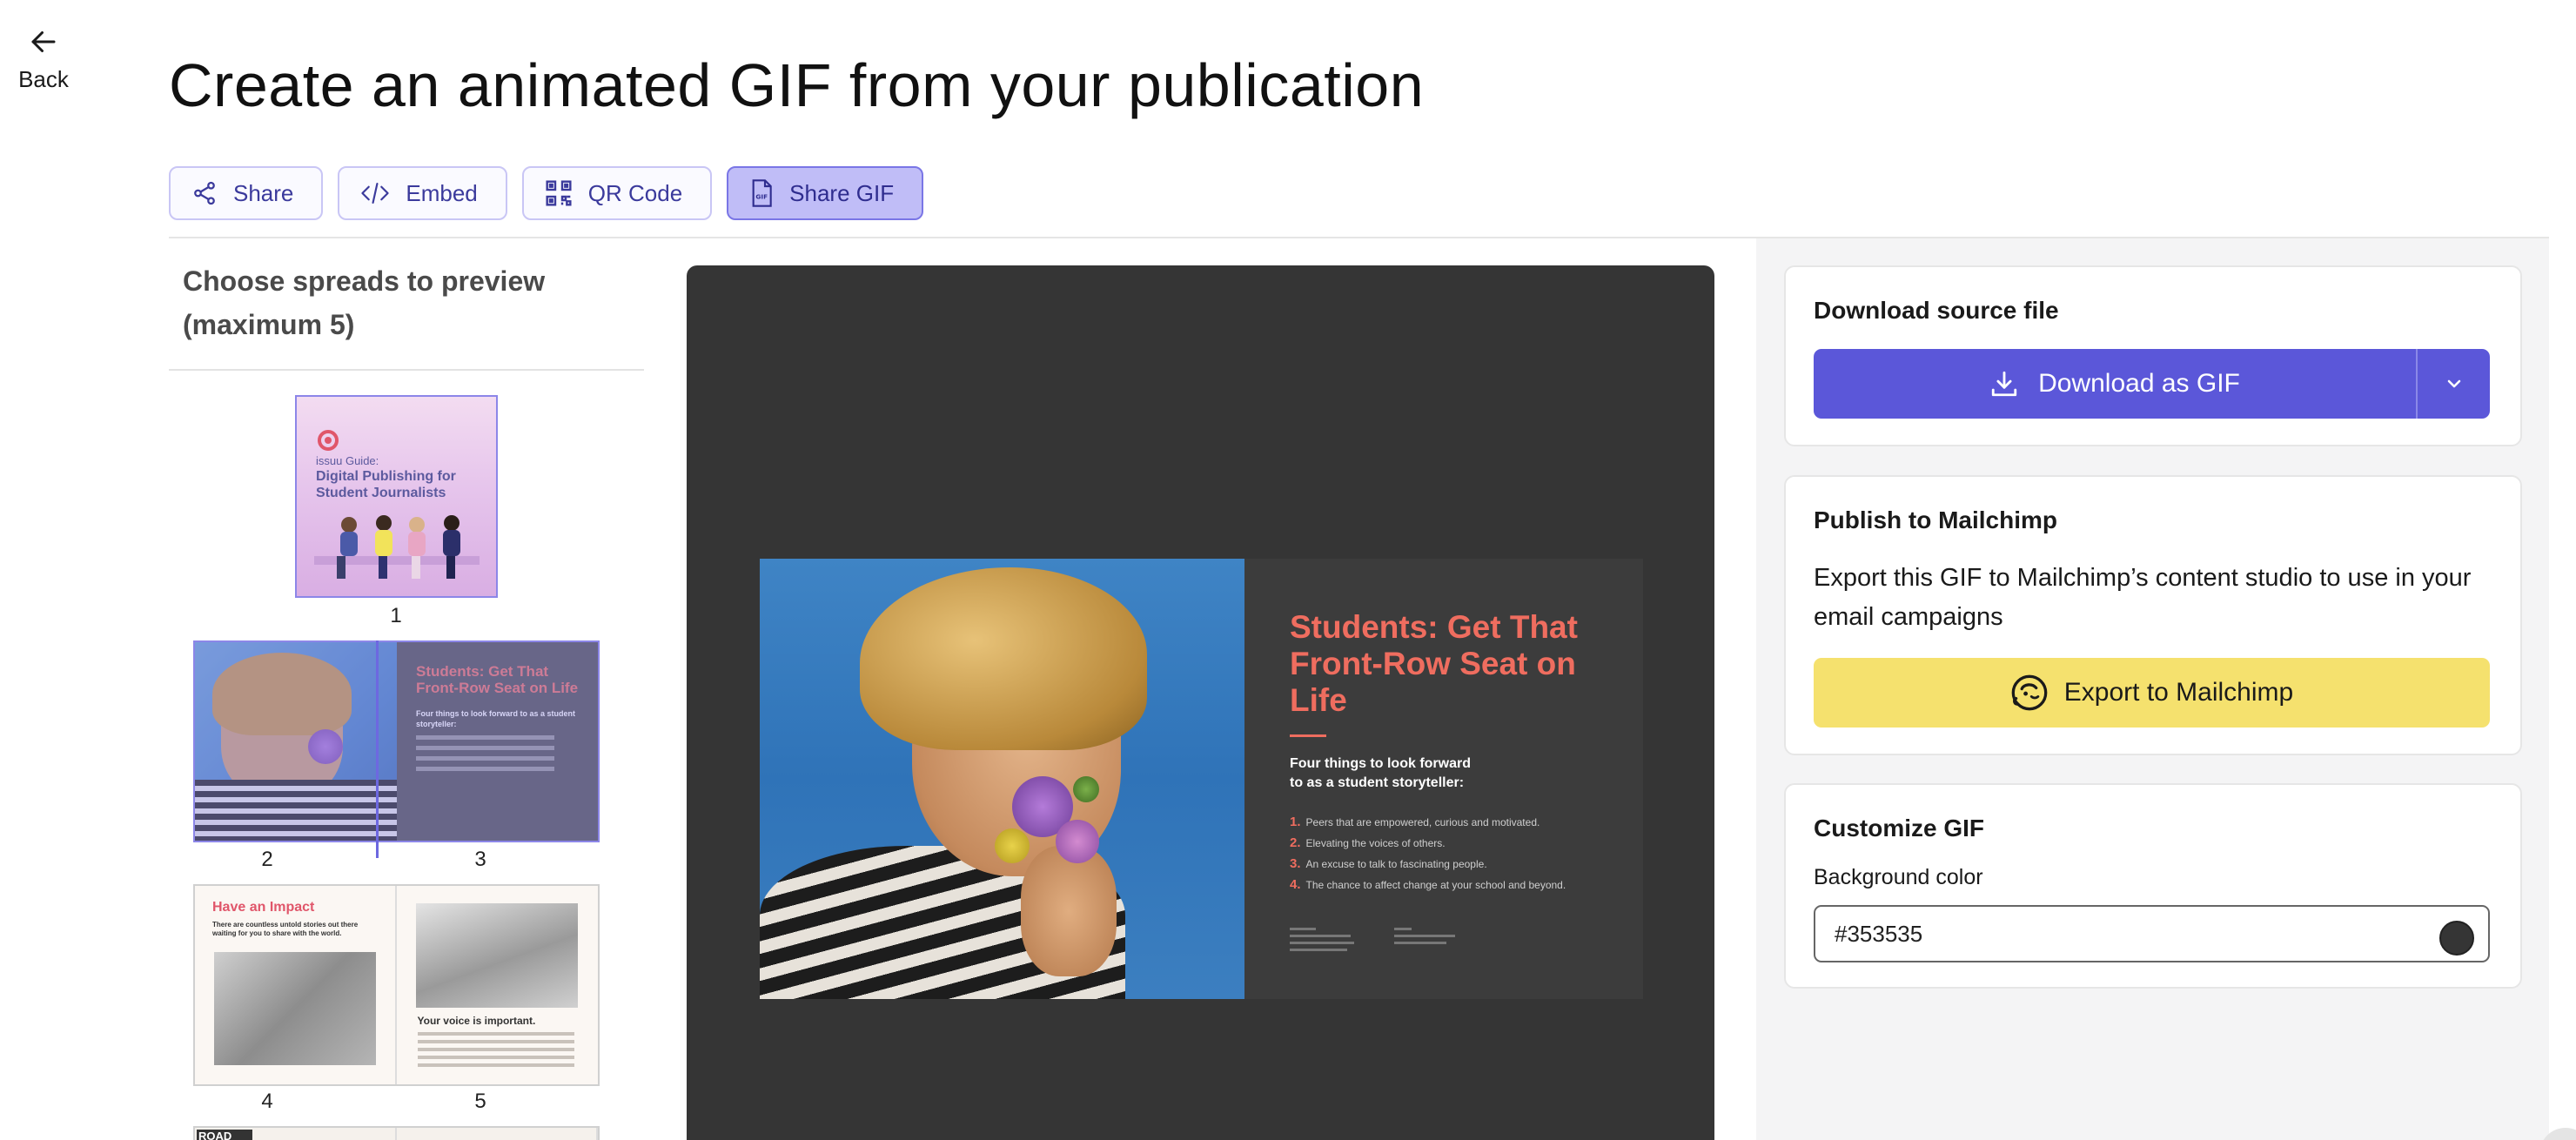  Describe the element at coordinates (497, 985) in the screenshot. I see `thumbnail-page-5: Your voice is important.` at that location.